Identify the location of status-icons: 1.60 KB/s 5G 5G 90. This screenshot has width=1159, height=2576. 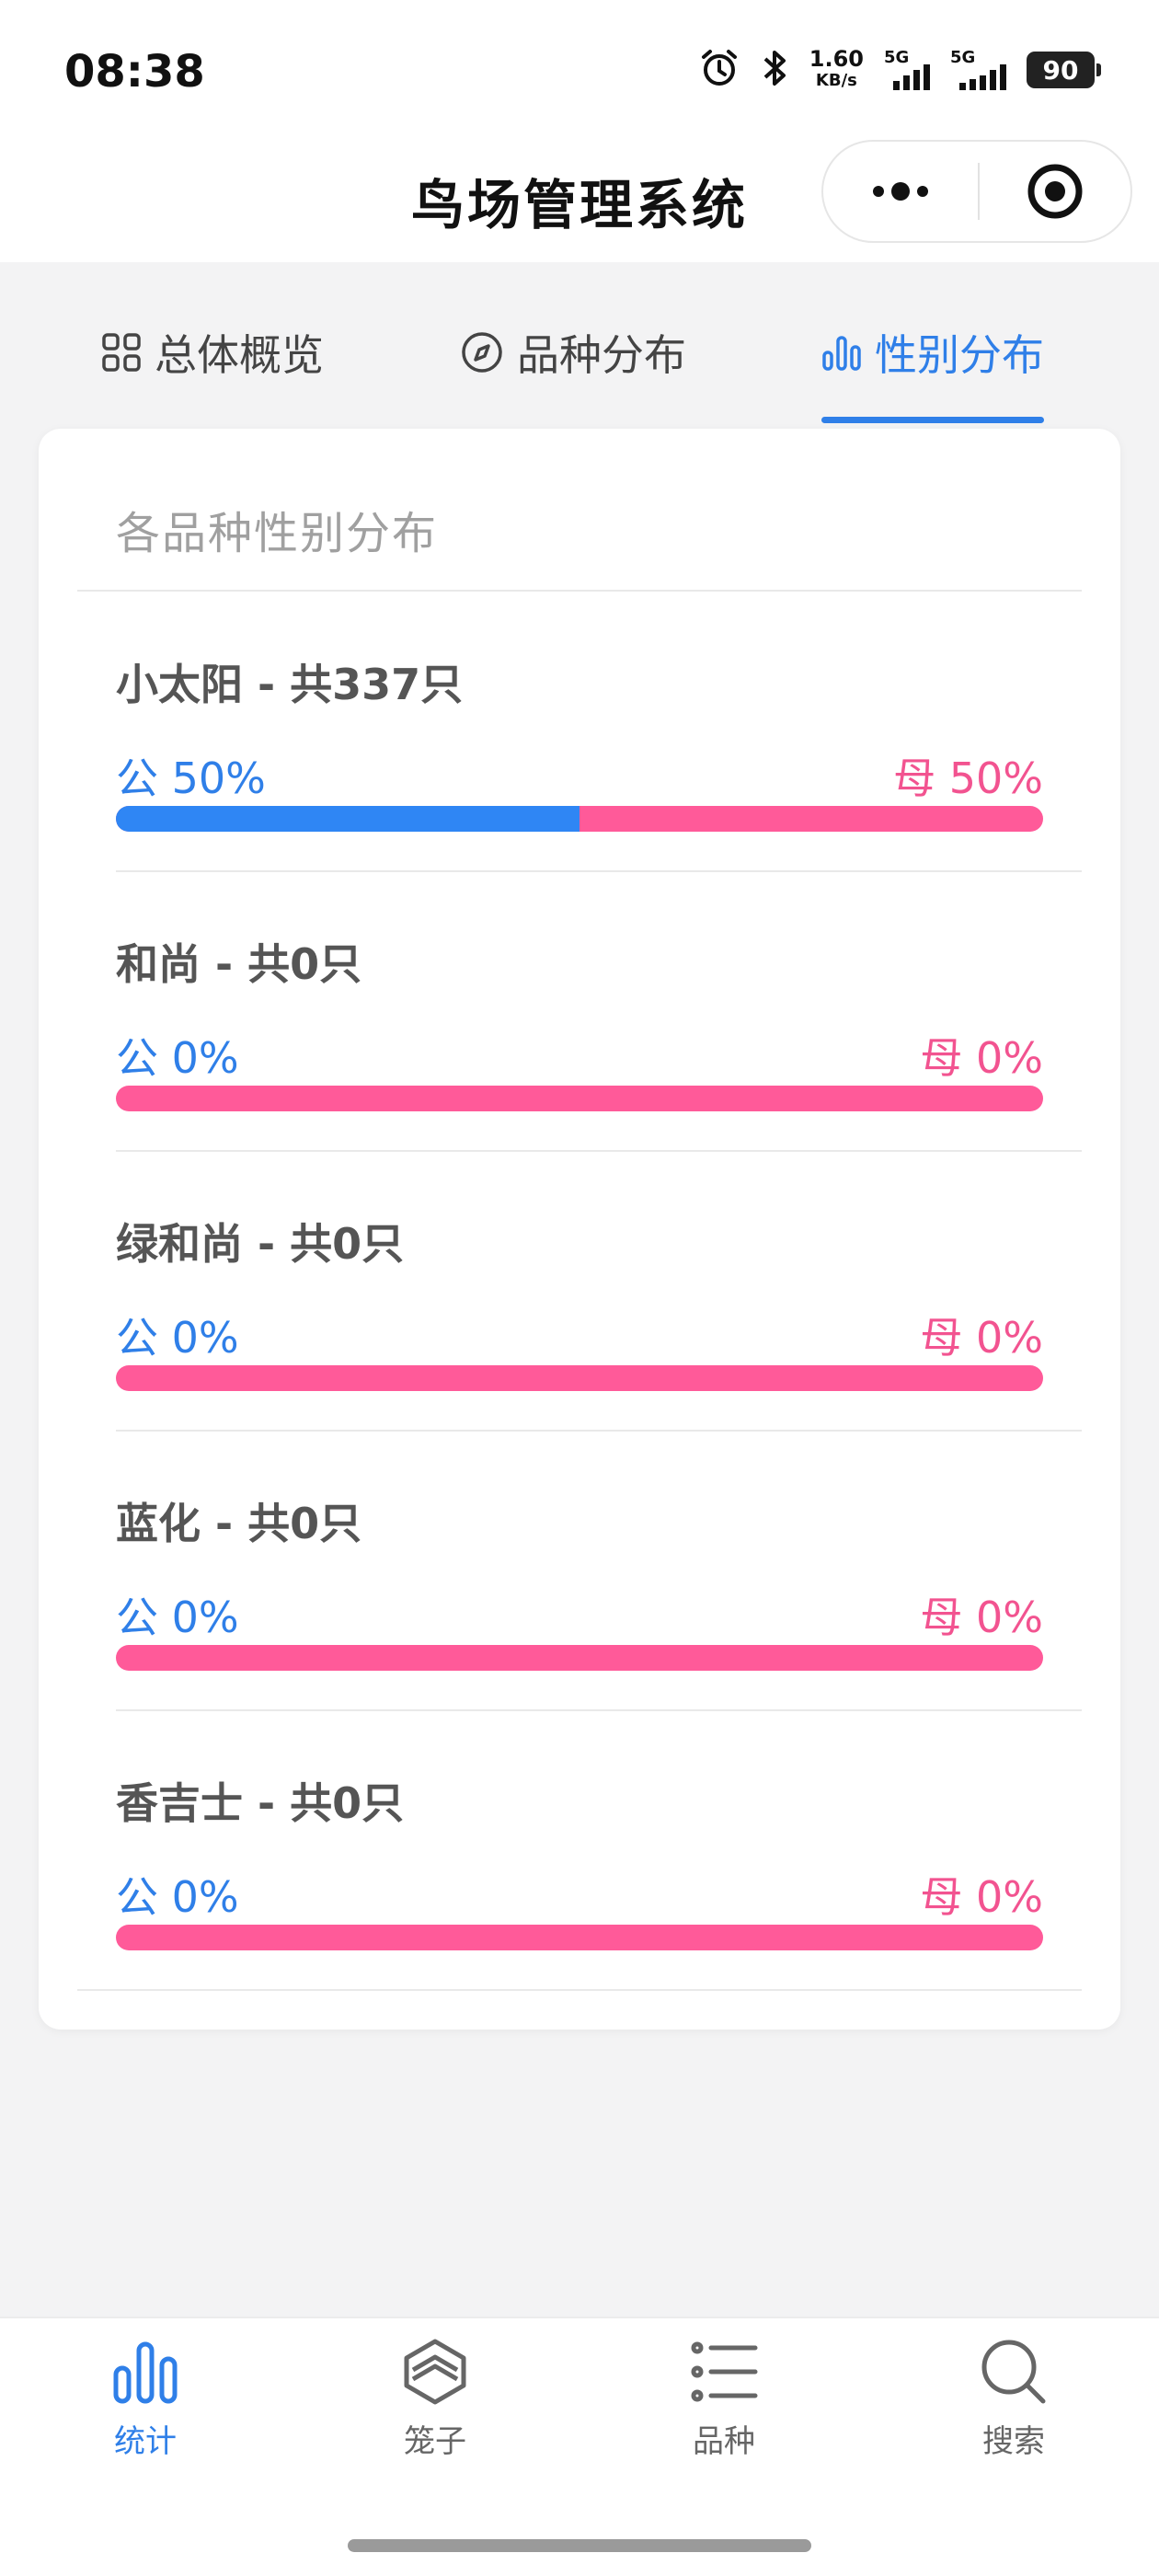
(900, 70).